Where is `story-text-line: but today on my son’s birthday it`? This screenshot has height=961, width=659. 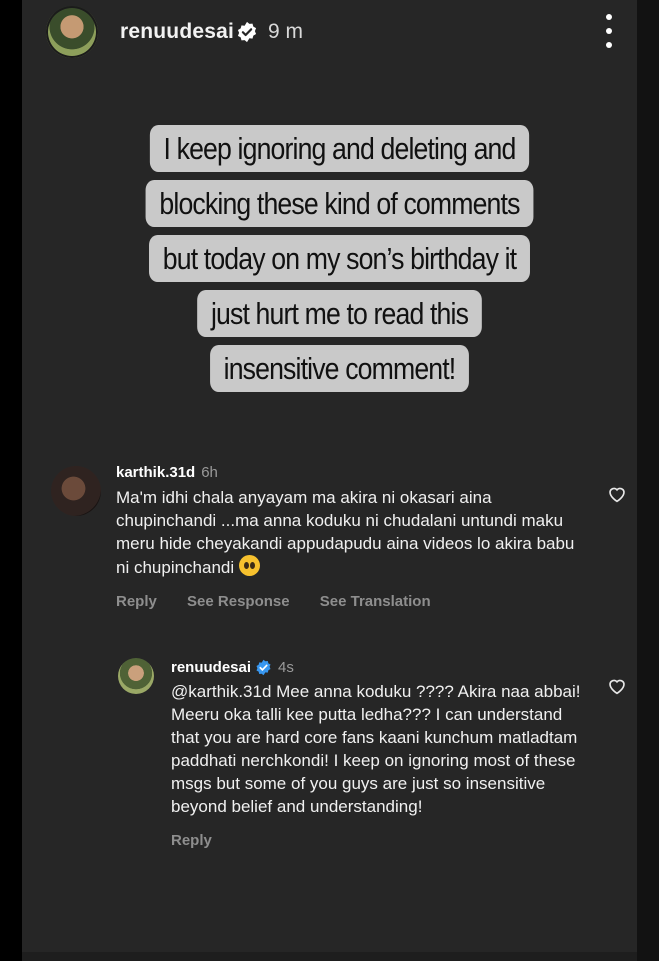 story-text-line: but today on my son’s birthday it is located at coordinates (339, 258).